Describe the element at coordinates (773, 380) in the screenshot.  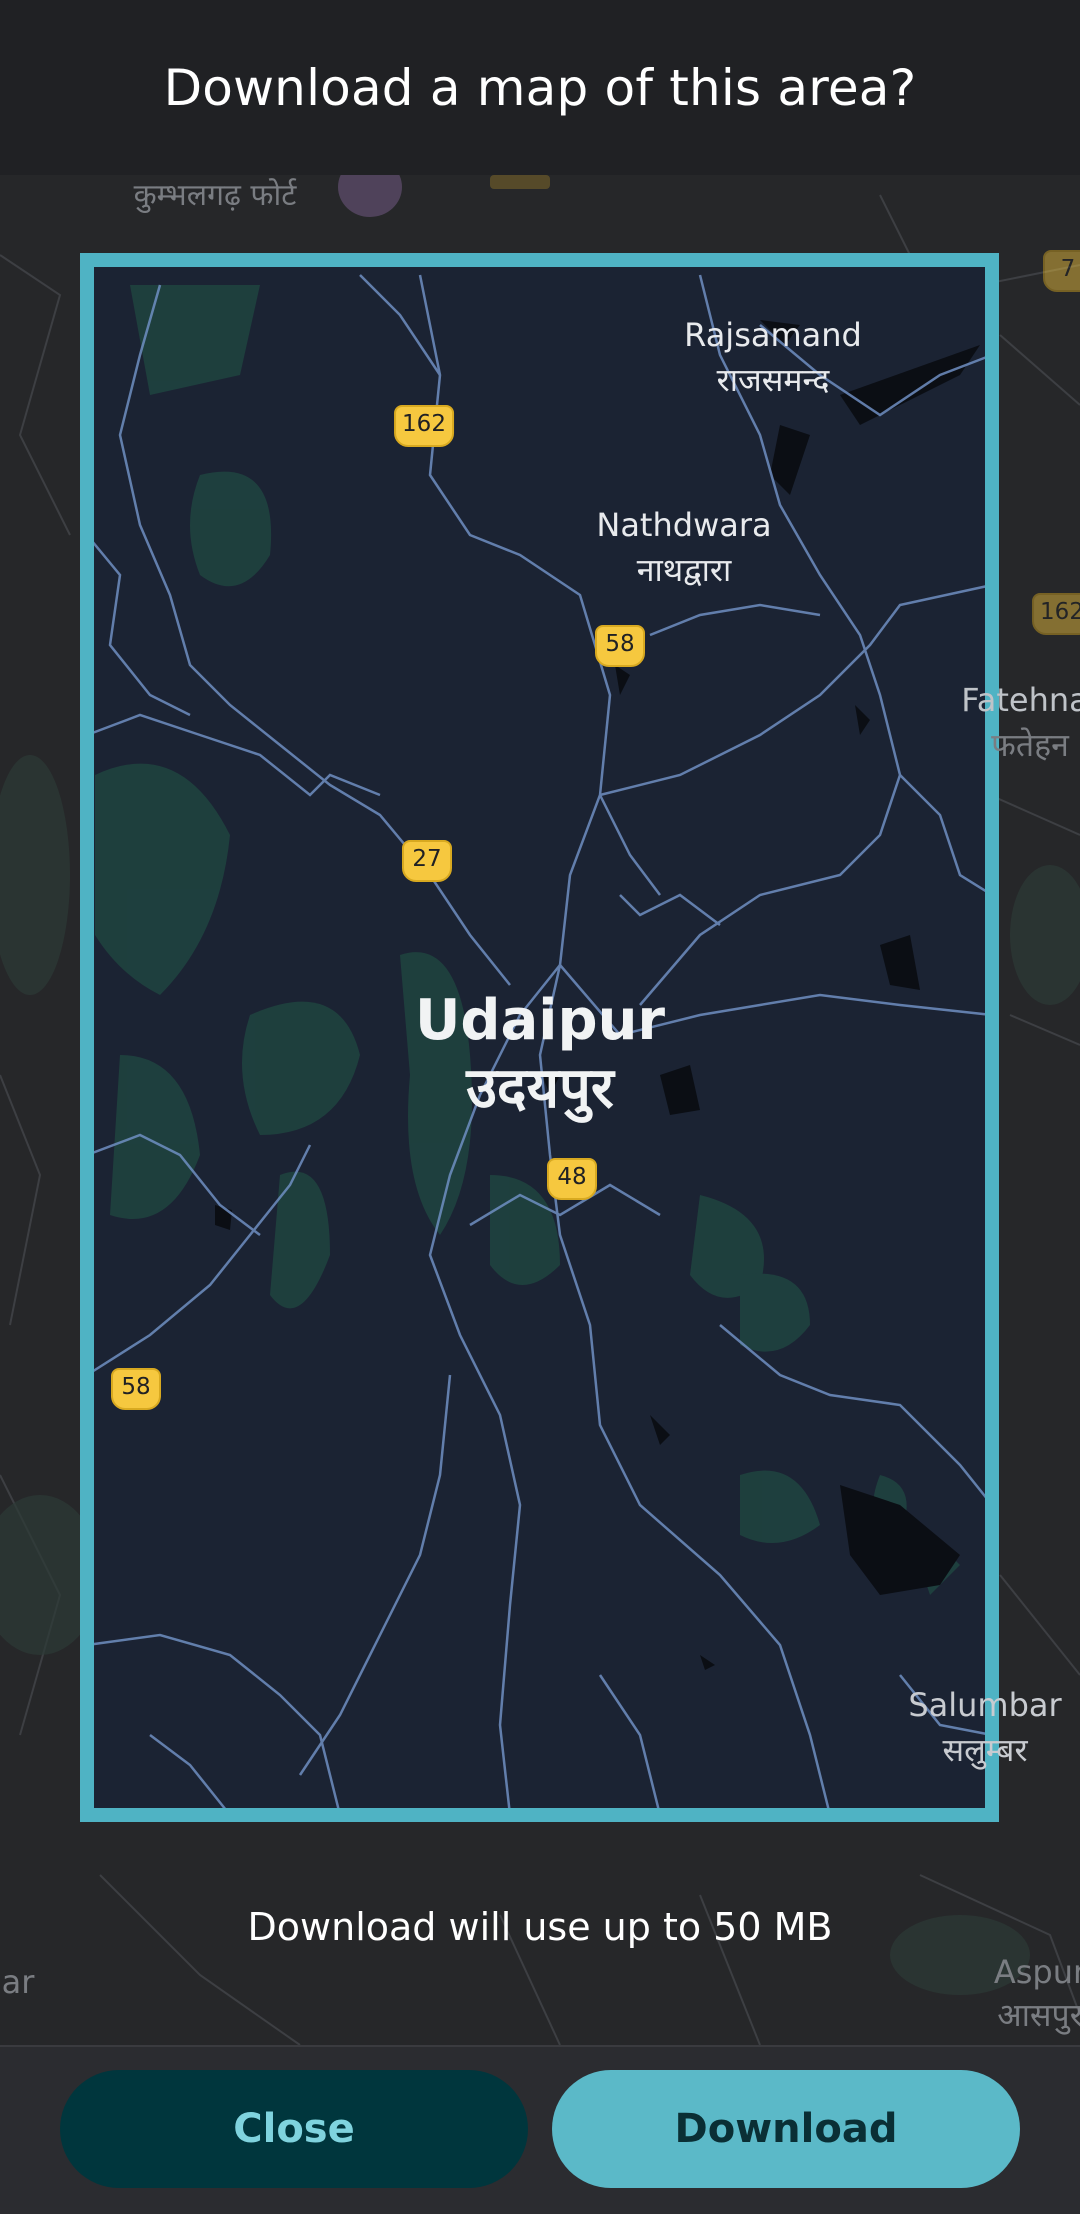
I see `place-label-rajsamand-hi: राजसमन्द` at that location.